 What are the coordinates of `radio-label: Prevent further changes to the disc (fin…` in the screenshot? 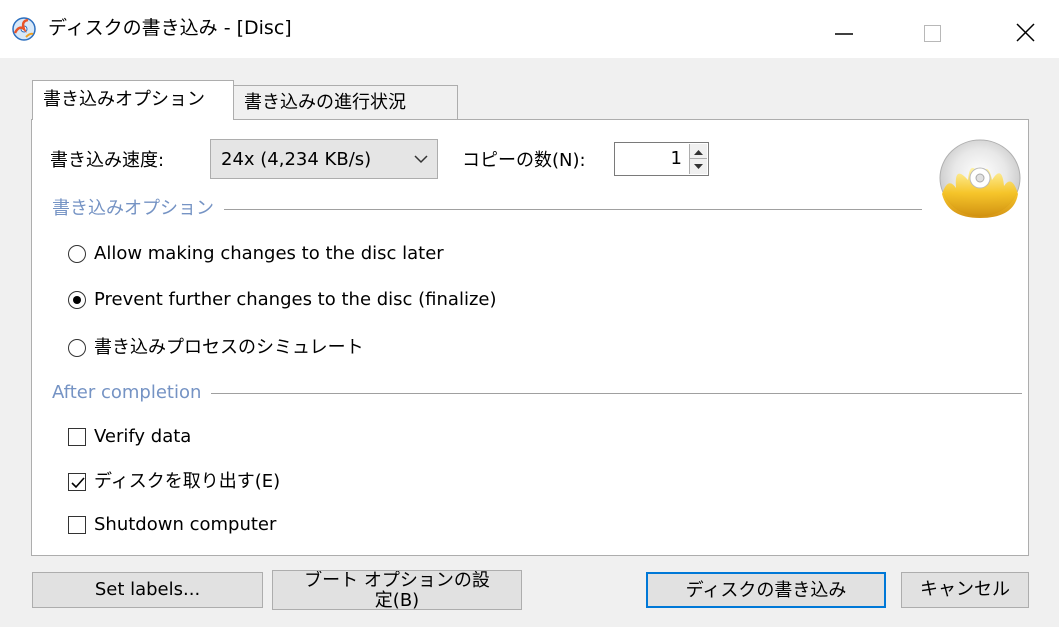 It's located at (295, 299).